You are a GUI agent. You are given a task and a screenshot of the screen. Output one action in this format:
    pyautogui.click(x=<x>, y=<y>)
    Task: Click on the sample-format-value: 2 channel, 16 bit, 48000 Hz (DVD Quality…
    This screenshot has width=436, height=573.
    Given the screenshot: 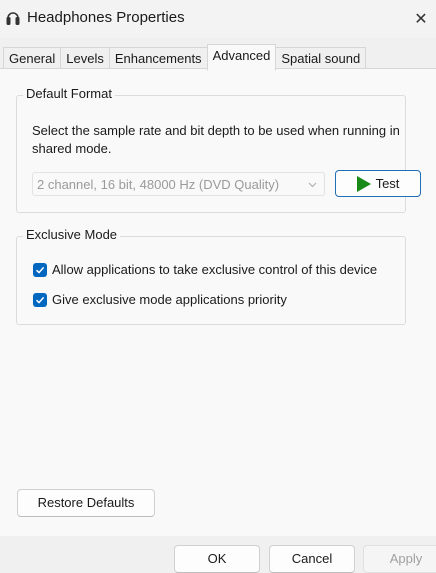 What is the action you would take?
    pyautogui.click(x=158, y=184)
    